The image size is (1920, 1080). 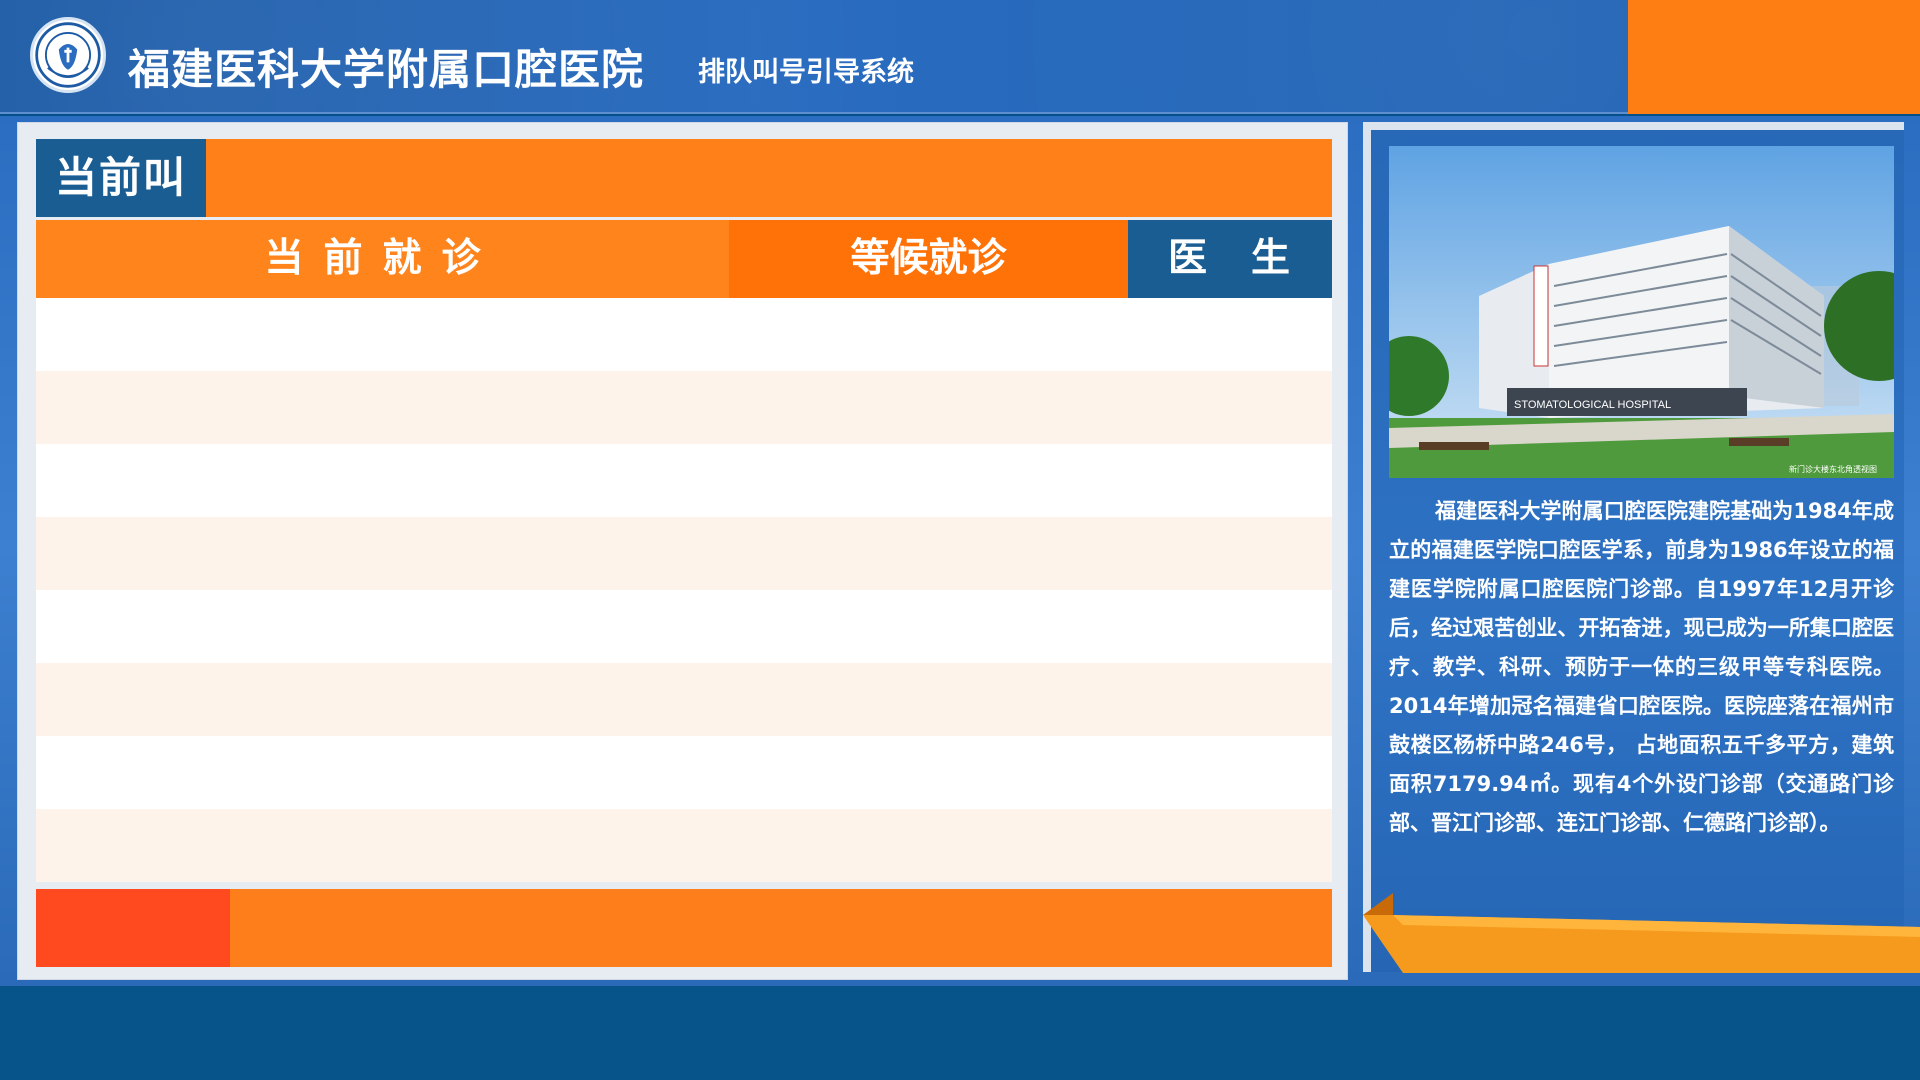 I want to click on photo-caption: 新门诊大楼东北角透视图, so click(x=1833, y=469).